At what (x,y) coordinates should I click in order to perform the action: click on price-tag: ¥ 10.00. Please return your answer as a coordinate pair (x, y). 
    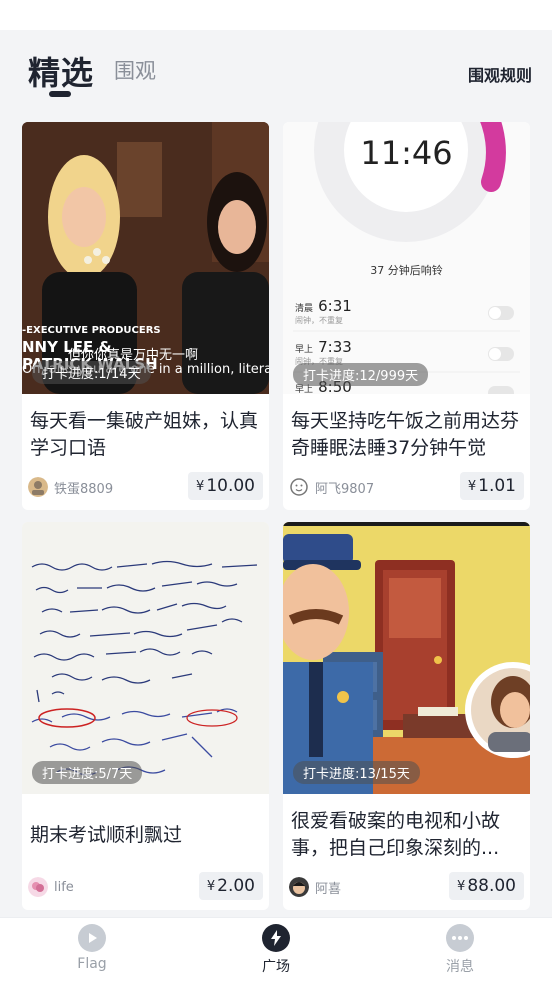
    Looking at the image, I should click on (225, 486).